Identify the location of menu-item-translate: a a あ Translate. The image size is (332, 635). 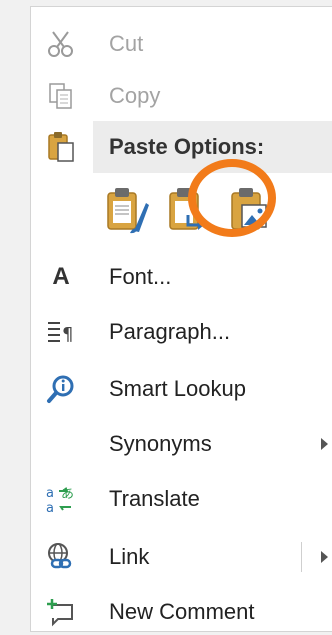
(181, 499).